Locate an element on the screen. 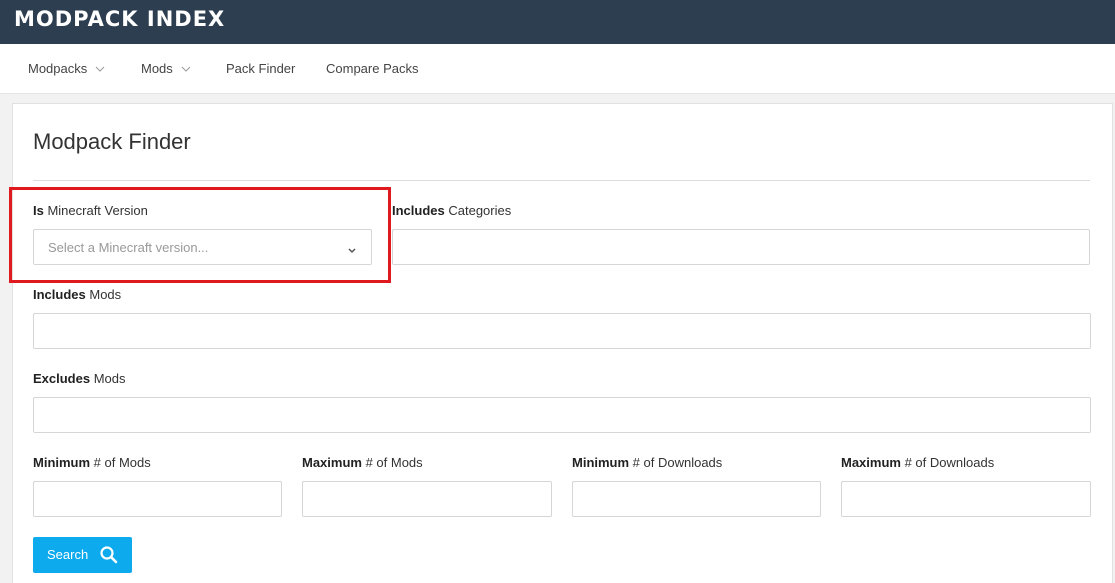 This screenshot has height=583, width=1115. min-mods-label: Minimum # of Mods is located at coordinates (92, 462).